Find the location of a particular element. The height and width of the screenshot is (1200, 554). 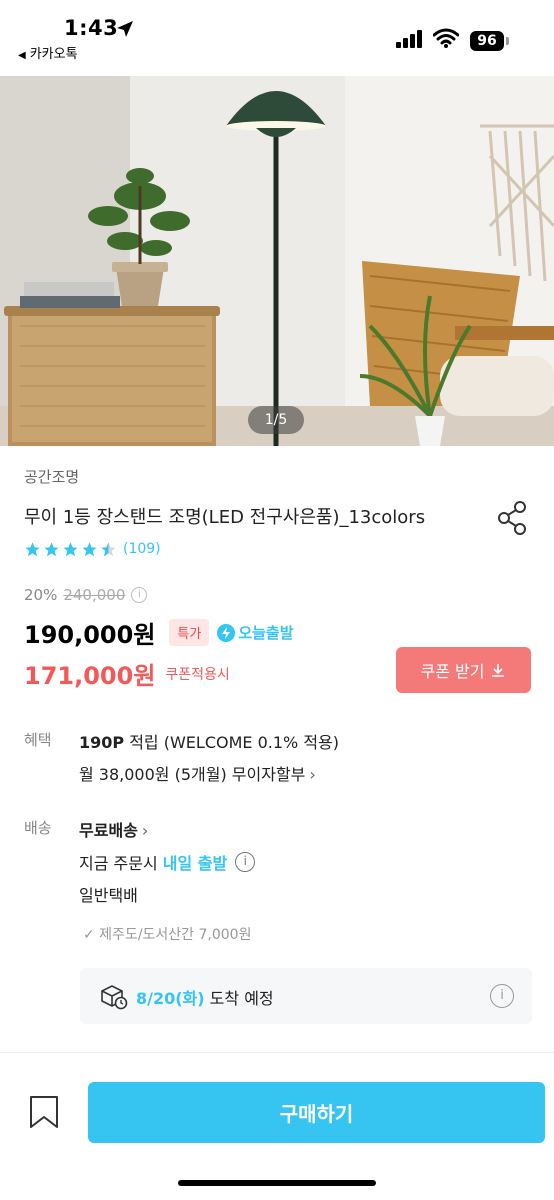

get-coupon-button: 쿠폰 받기 is located at coordinates (463, 670).